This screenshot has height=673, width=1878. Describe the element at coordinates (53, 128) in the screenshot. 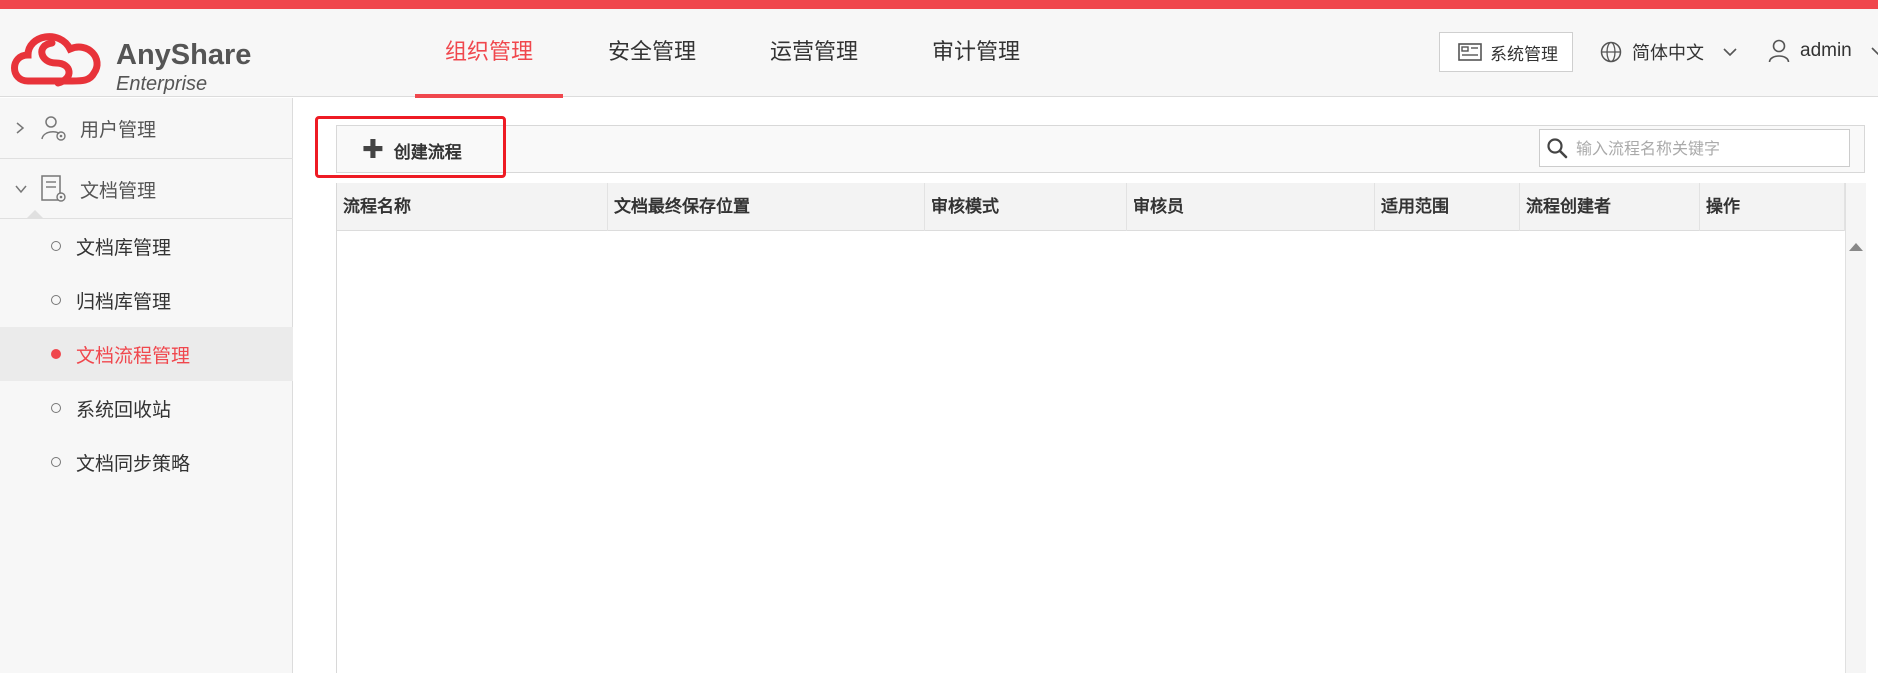

I see `user-gear-icon` at that location.